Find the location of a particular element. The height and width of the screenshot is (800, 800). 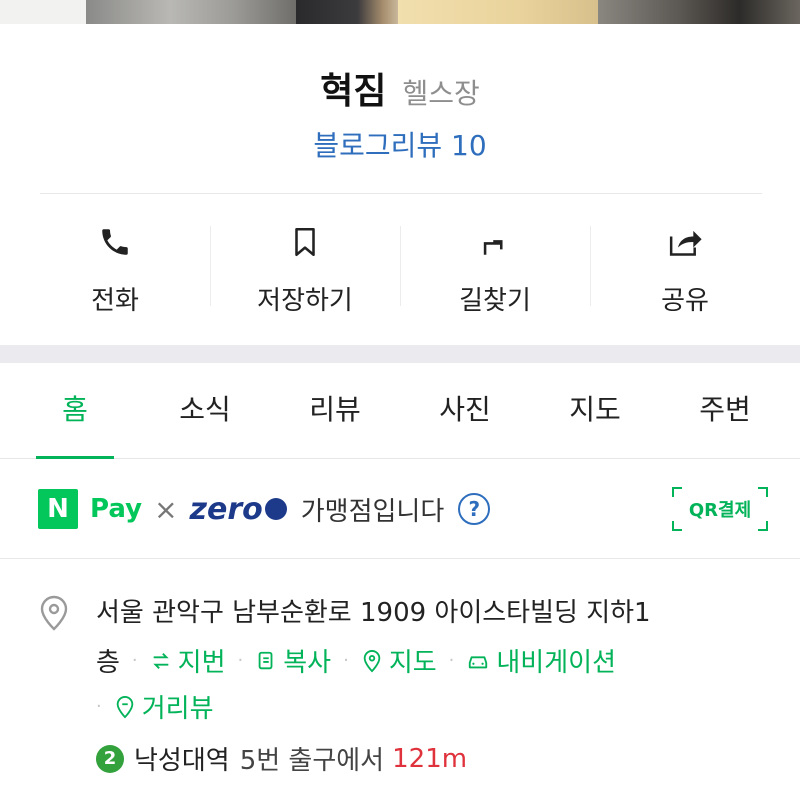

npay-zeropay-banner: N Pay × zero 가맹점입니다 ? QR결제 is located at coordinates (403, 509).